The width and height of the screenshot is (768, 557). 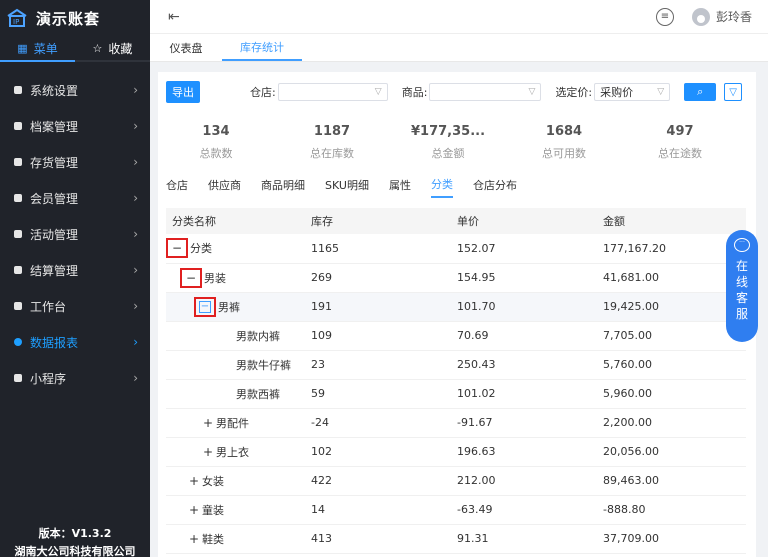 What do you see at coordinates (664, 16) in the screenshot?
I see `menu-icon: ≡` at bounding box center [664, 16].